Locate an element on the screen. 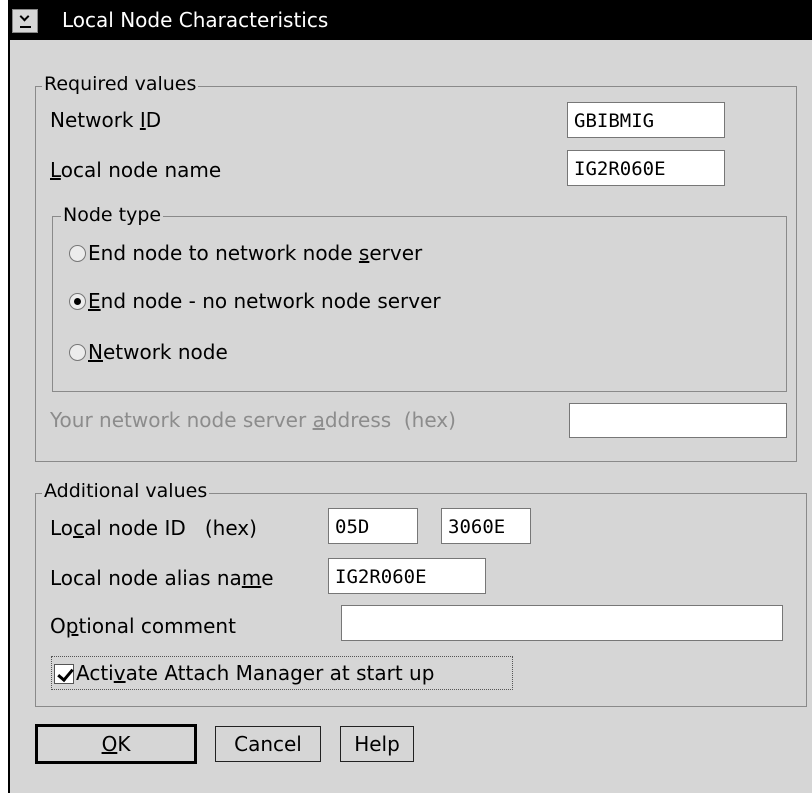 Image resolution: width=812 pixels, height=793 pixels. local-node-id-label: Local node ID (hex) is located at coordinates (153, 528).